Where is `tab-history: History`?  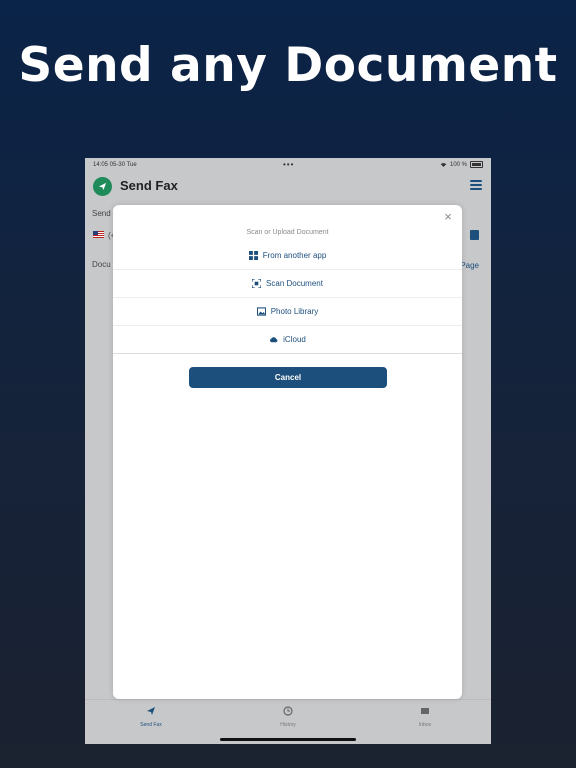 tab-history: History is located at coordinates (288, 717).